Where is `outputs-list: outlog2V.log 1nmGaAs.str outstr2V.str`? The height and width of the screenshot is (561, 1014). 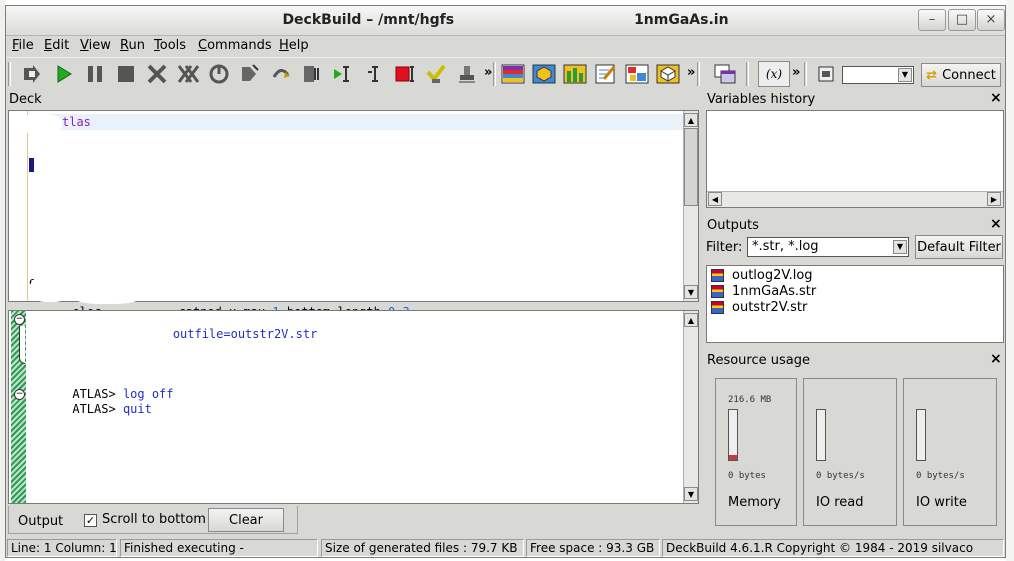
outputs-list: outlog2V.log 1nmGaAs.str outstr2V.str is located at coordinates (855, 304).